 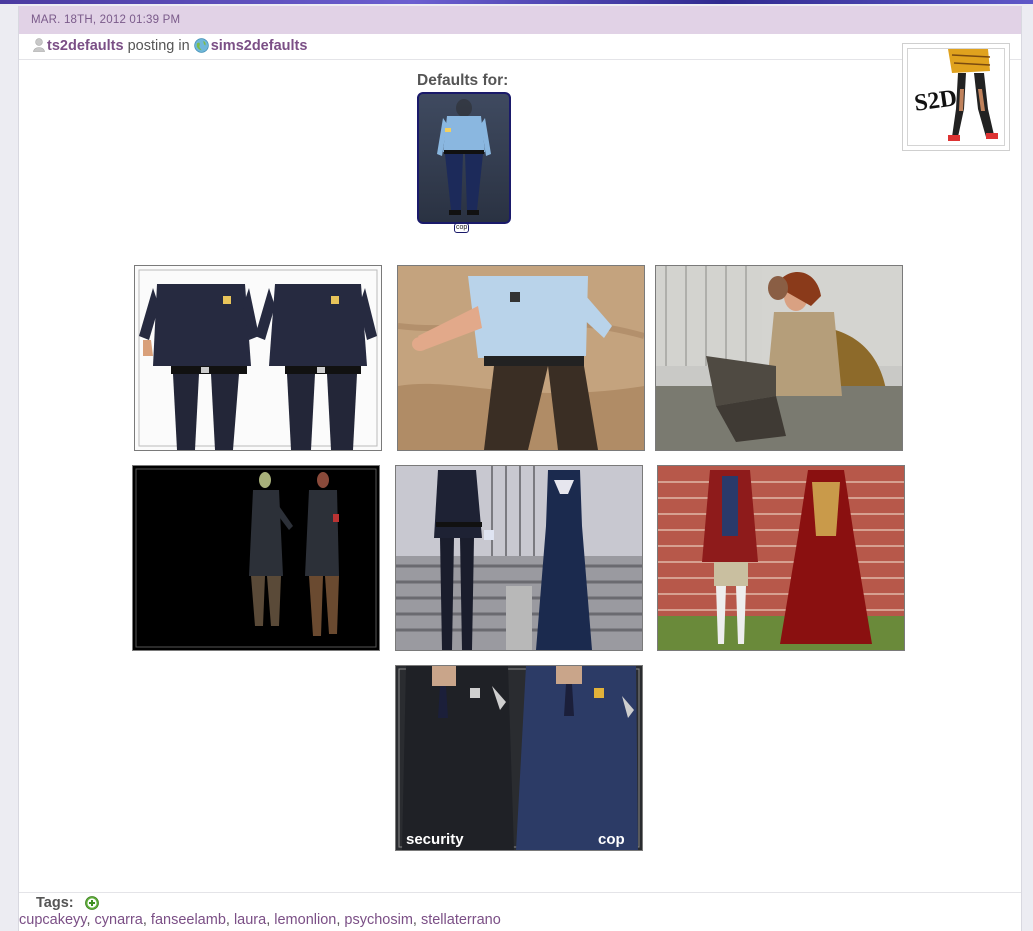 I want to click on community-link: sims2defaults, so click(x=259, y=46).